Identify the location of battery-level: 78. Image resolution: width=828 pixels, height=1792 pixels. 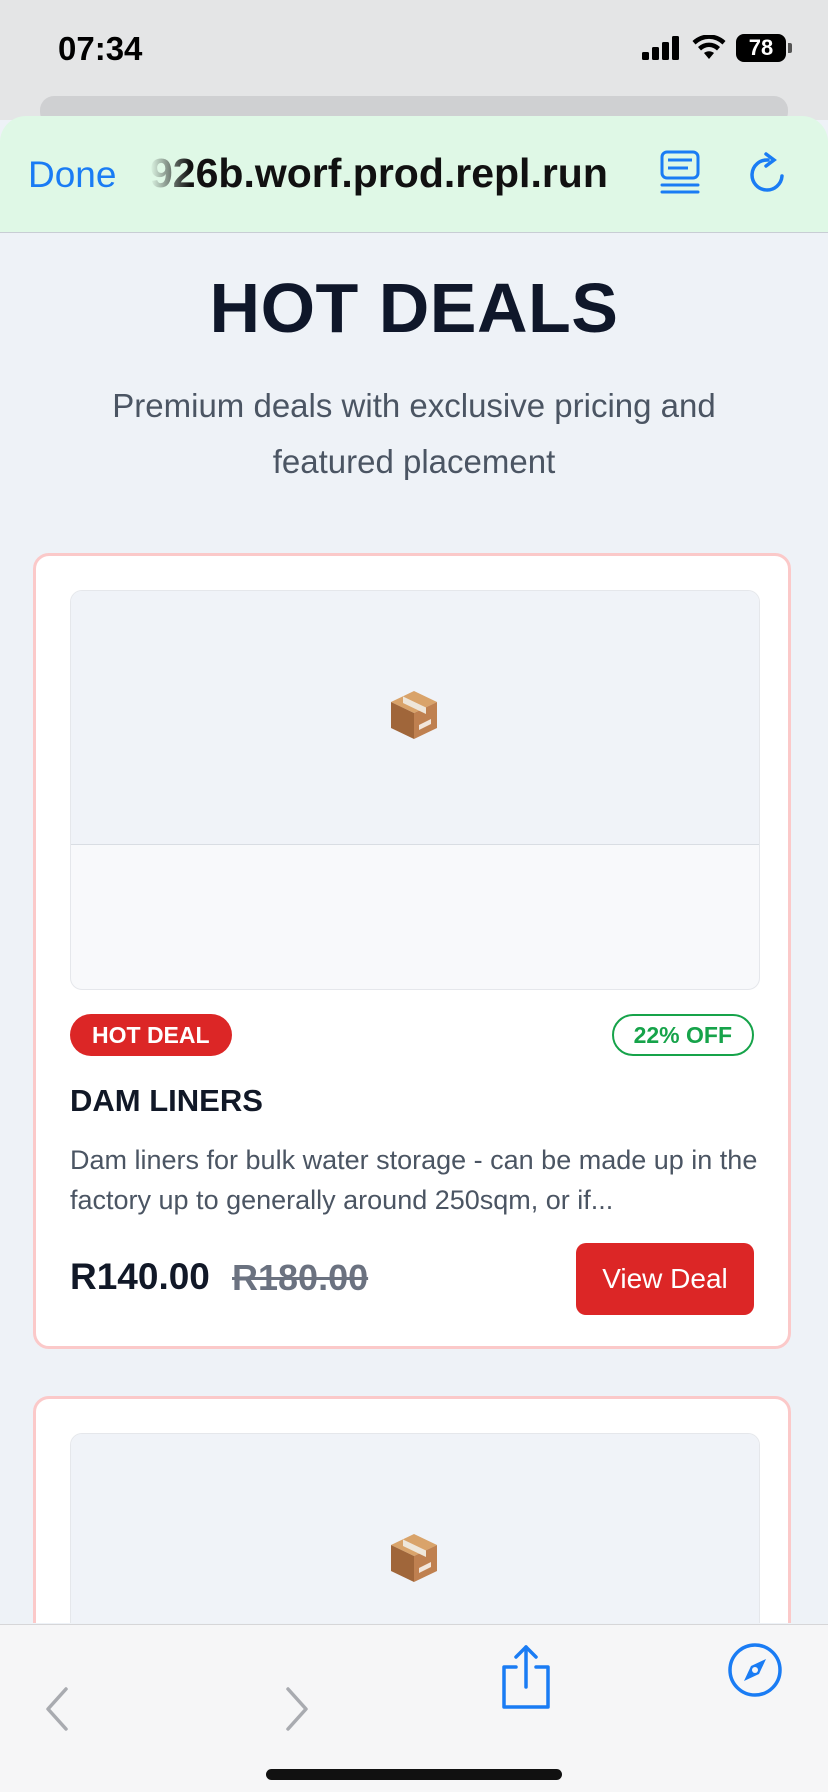
(761, 47).